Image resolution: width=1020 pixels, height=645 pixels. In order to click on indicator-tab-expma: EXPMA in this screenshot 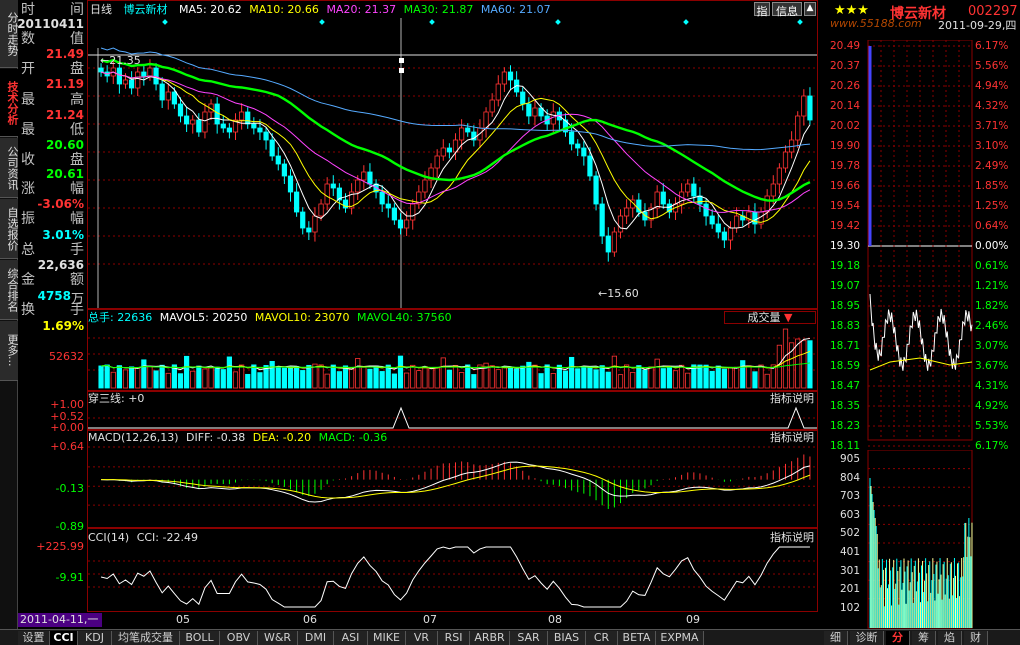, I will do `click(680, 638)`.